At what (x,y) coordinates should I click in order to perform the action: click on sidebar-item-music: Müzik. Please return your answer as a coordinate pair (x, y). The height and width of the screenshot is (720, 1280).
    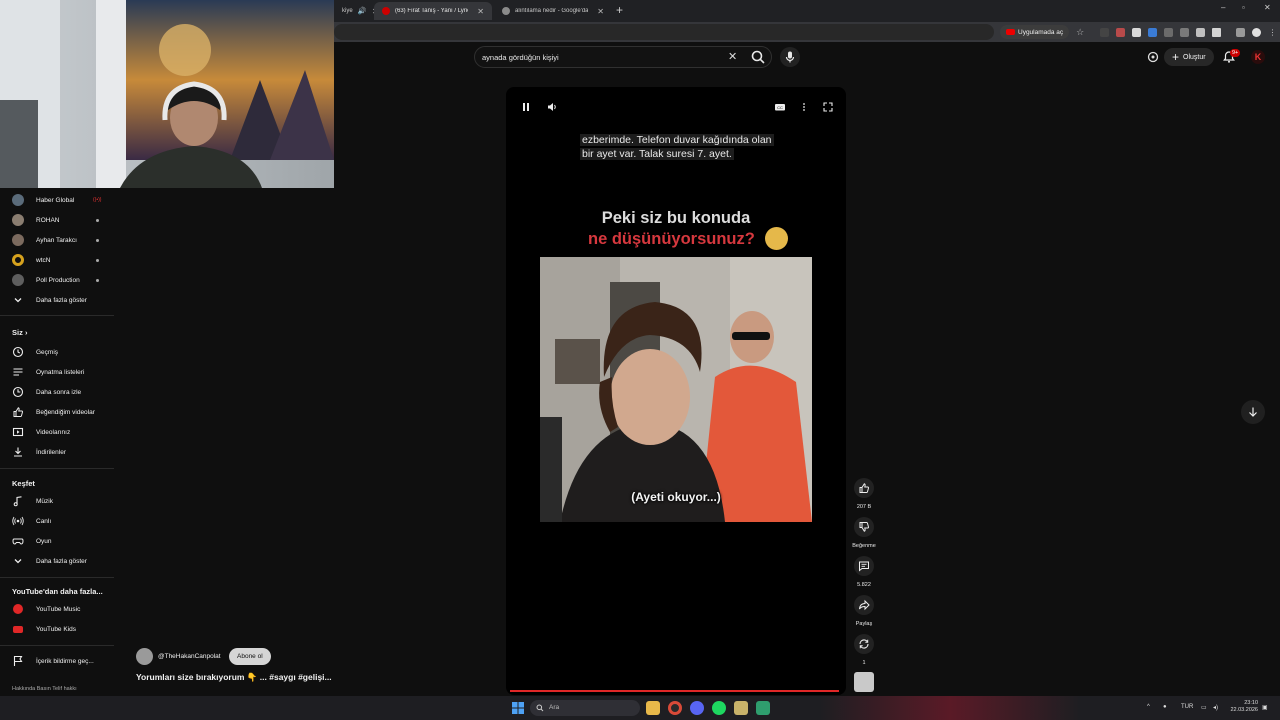
    Looking at the image, I should click on (59, 501).